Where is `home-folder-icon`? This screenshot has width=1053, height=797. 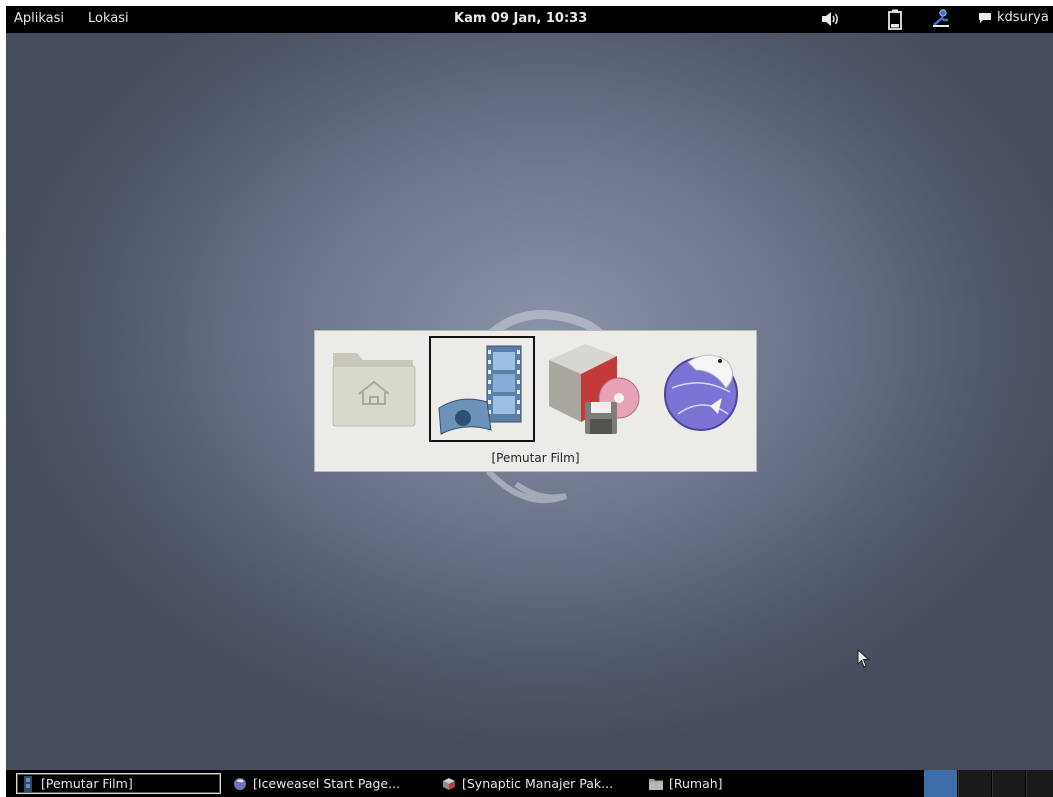 home-folder-icon is located at coordinates (374, 390).